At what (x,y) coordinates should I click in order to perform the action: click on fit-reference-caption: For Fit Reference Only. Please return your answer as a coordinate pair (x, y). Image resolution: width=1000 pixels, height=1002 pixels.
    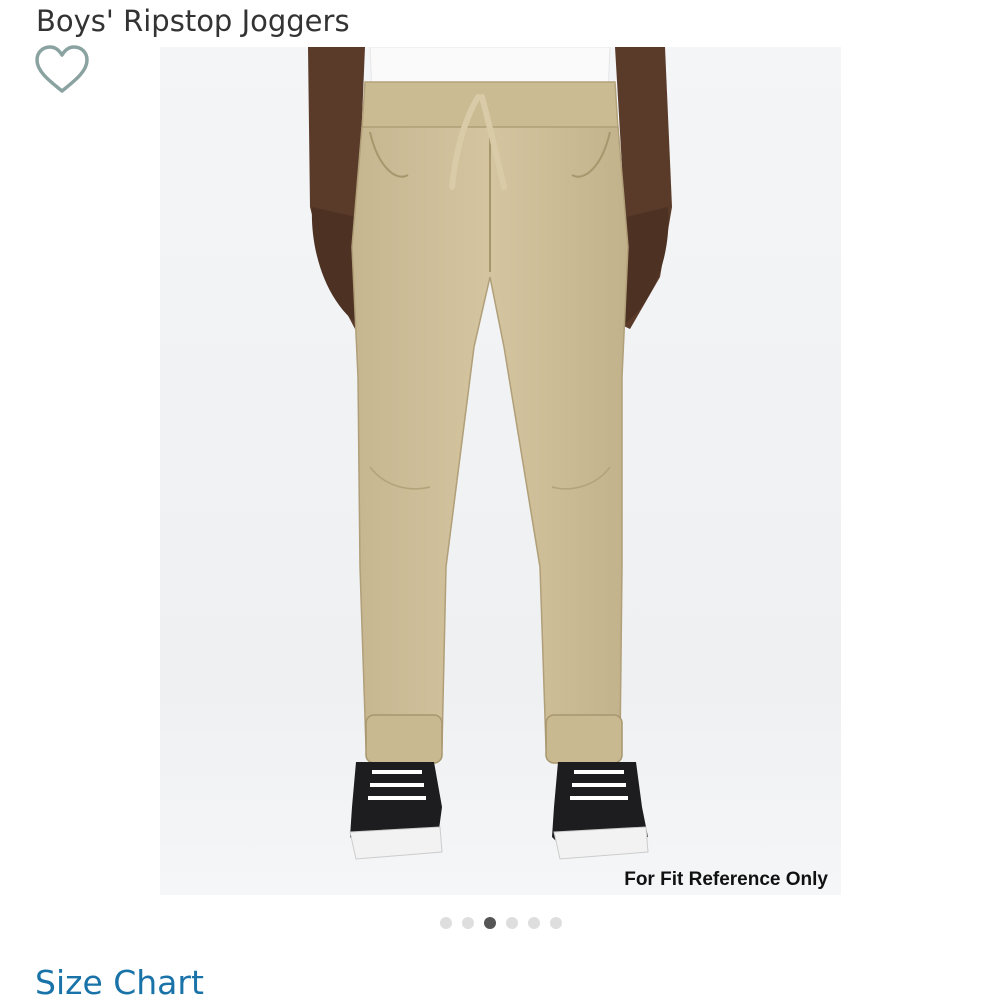
    Looking at the image, I should click on (726, 879).